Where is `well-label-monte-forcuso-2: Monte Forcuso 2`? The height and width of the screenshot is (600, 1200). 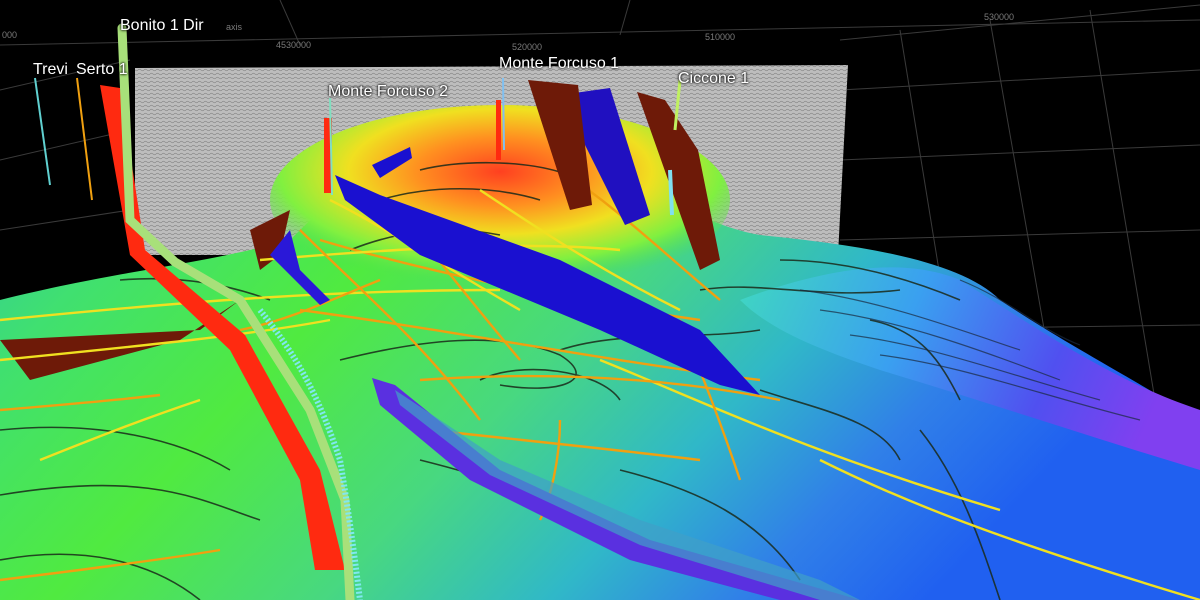
well-label-monte-forcuso-2: Monte Forcuso 2 is located at coordinates (388, 92).